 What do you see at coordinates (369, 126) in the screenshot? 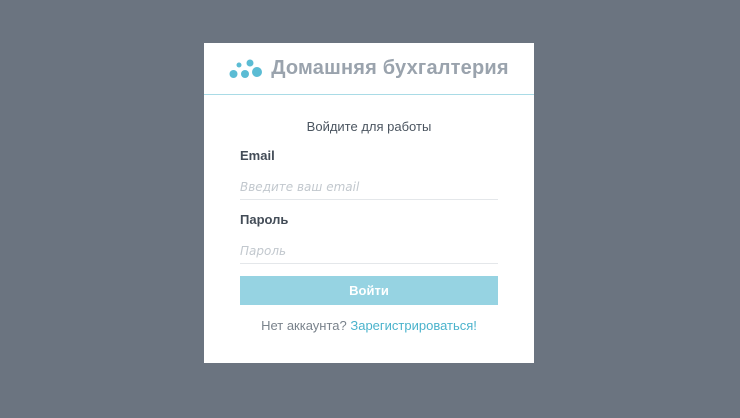
I see `login-subtitle: Войдите для работы` at bounding box center [369, 126].